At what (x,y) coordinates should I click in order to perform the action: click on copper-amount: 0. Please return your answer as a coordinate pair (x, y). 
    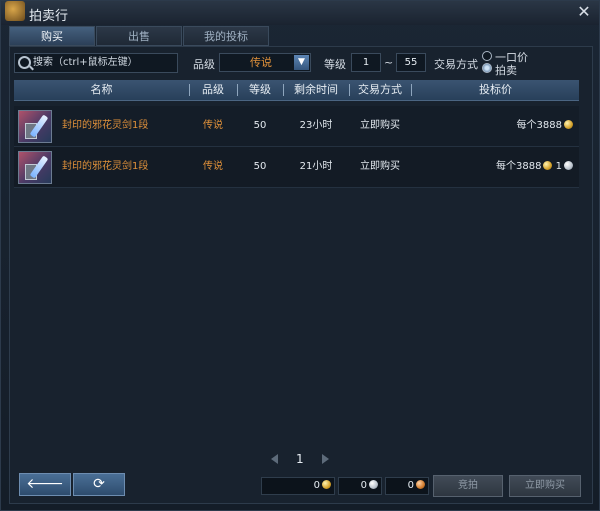
    Looking at the image, I should click on (407, 486).